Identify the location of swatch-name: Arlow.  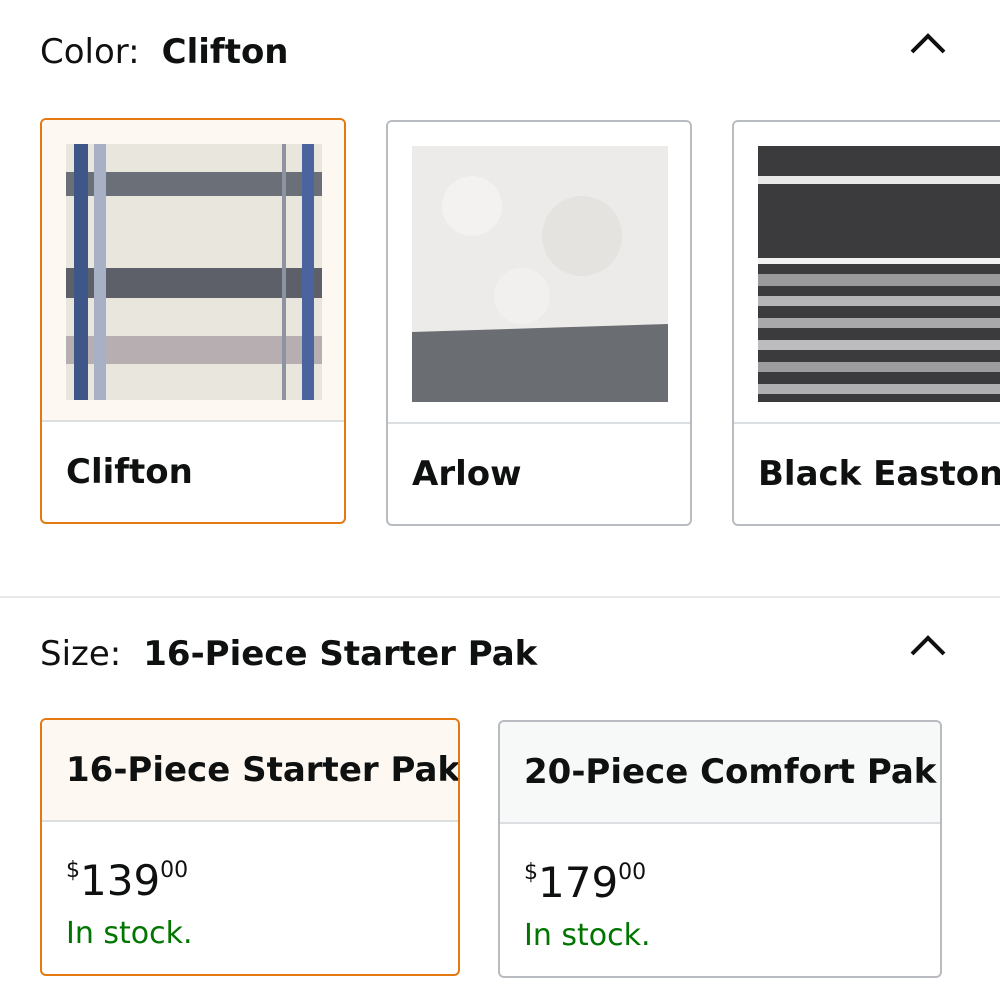
(467, 474).